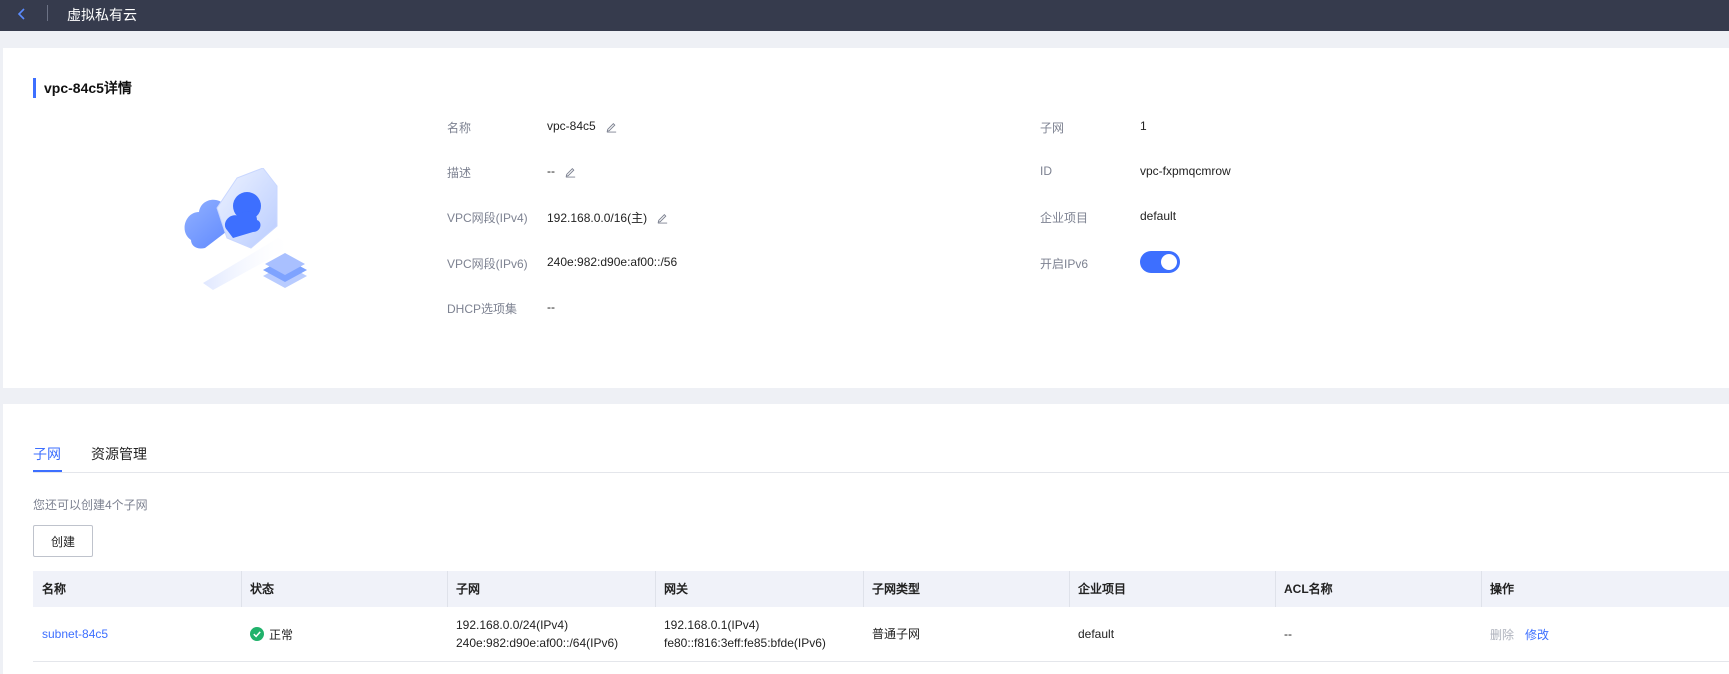 Image resolution: width=1729 pixels, height=674 pixels. Describe the element at coordinates (571, 126) in the screenshot. I see `vpc-name-text: vpc-84c5` at that location.